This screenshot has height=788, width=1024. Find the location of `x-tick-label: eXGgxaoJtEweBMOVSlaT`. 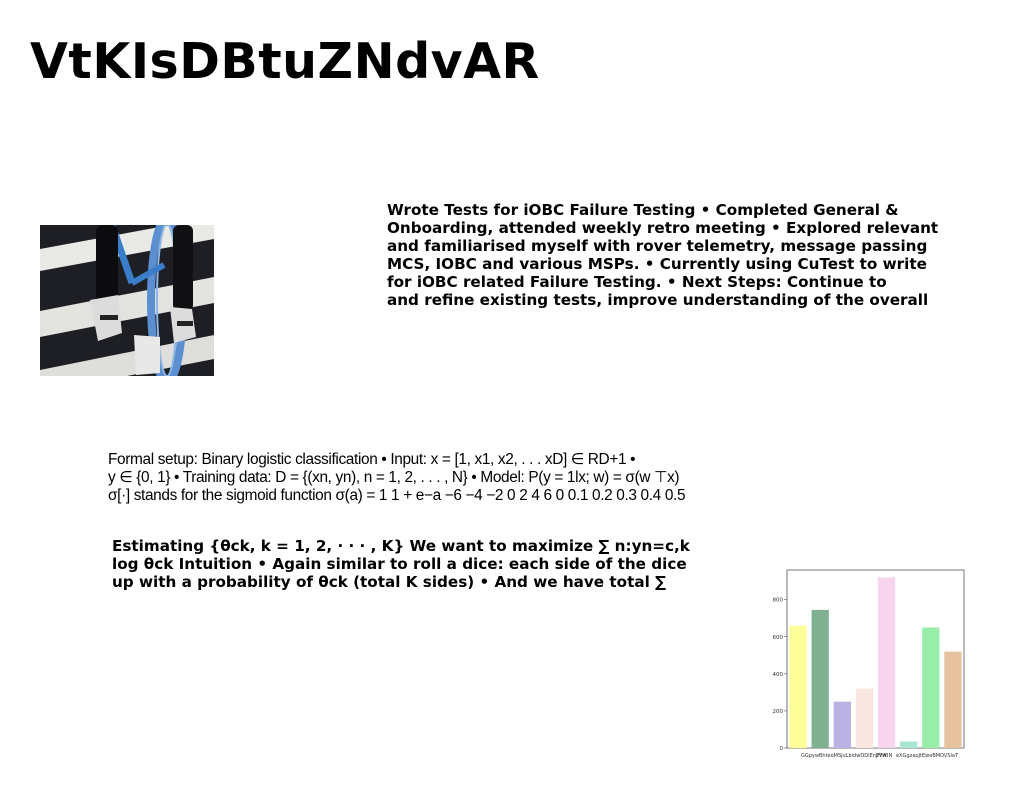

x-tick-label: eXGgxaoJtEweBMOVSlaT is located at coordinates (927, 756).